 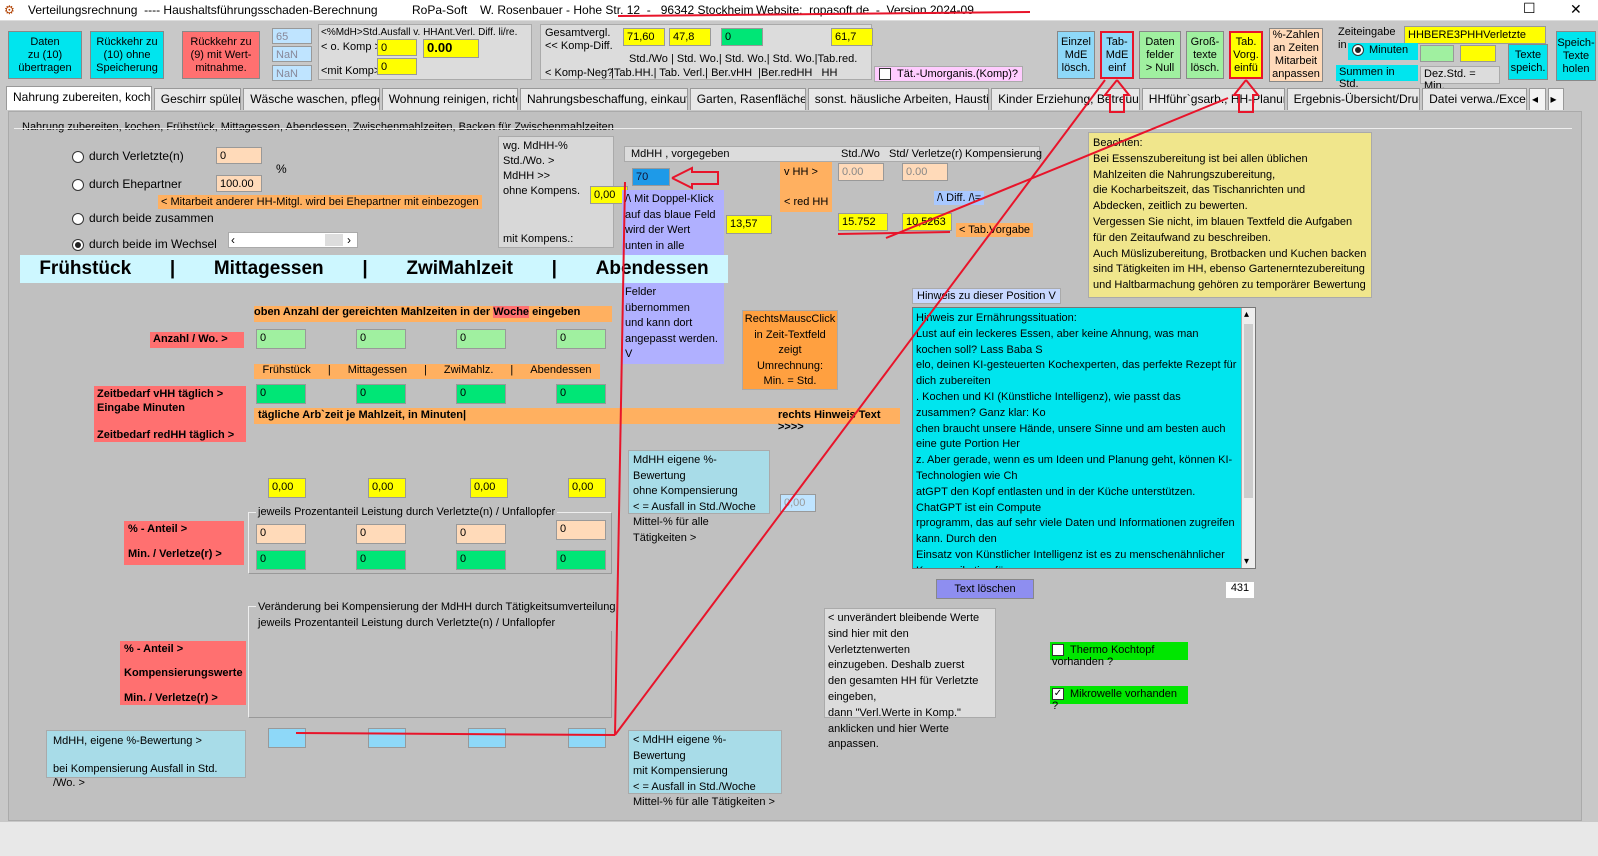 I want to click on tab-hhfuehrung: HHführ`gsarb., HH-Planung, so click(x=1213, y=99).